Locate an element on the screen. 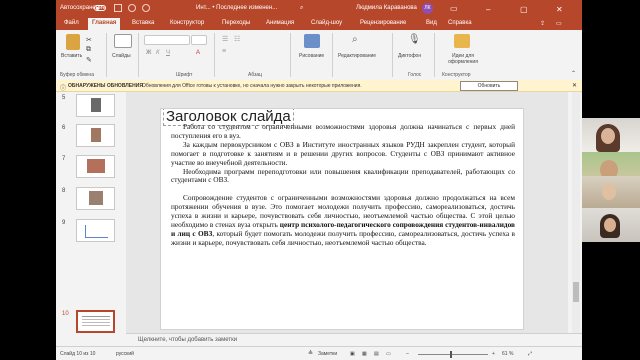  numbering-icon: ☷ is located at coordinates (237, 39).